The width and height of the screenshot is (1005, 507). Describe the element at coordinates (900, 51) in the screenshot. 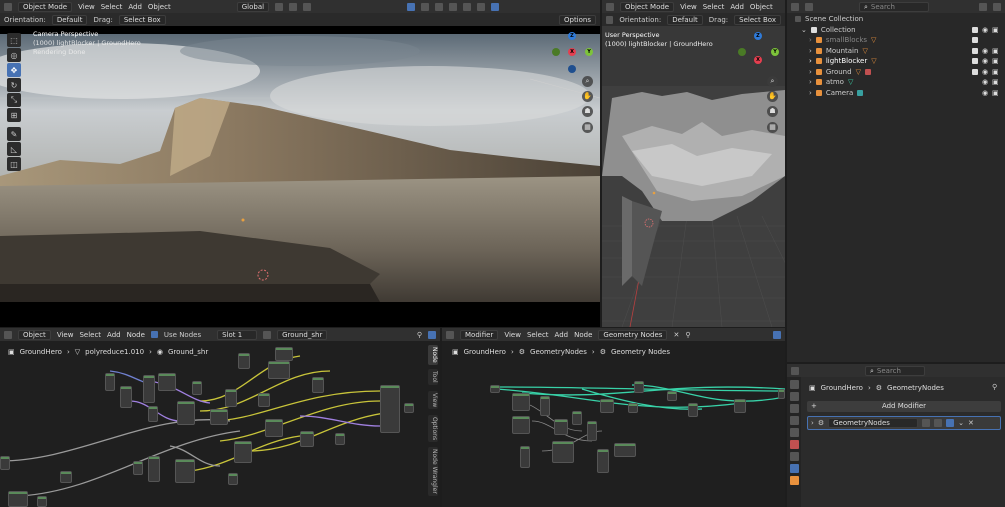

I see `outliner-item-mountain: › Mountain ▽ ◉ ▣` at that location.